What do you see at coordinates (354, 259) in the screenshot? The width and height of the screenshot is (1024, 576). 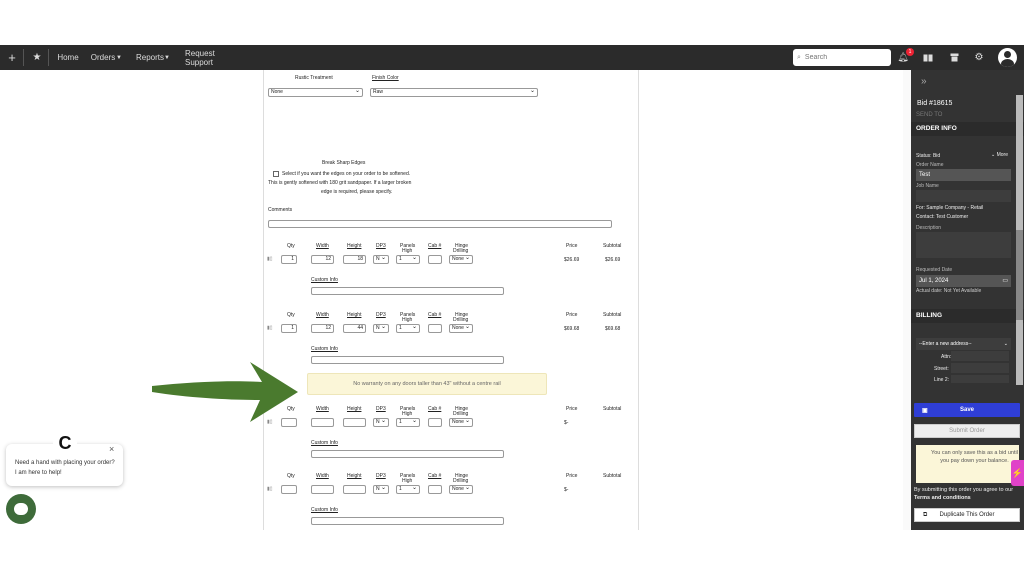 I see `height-input: 18` at bounding box center [354, 259].